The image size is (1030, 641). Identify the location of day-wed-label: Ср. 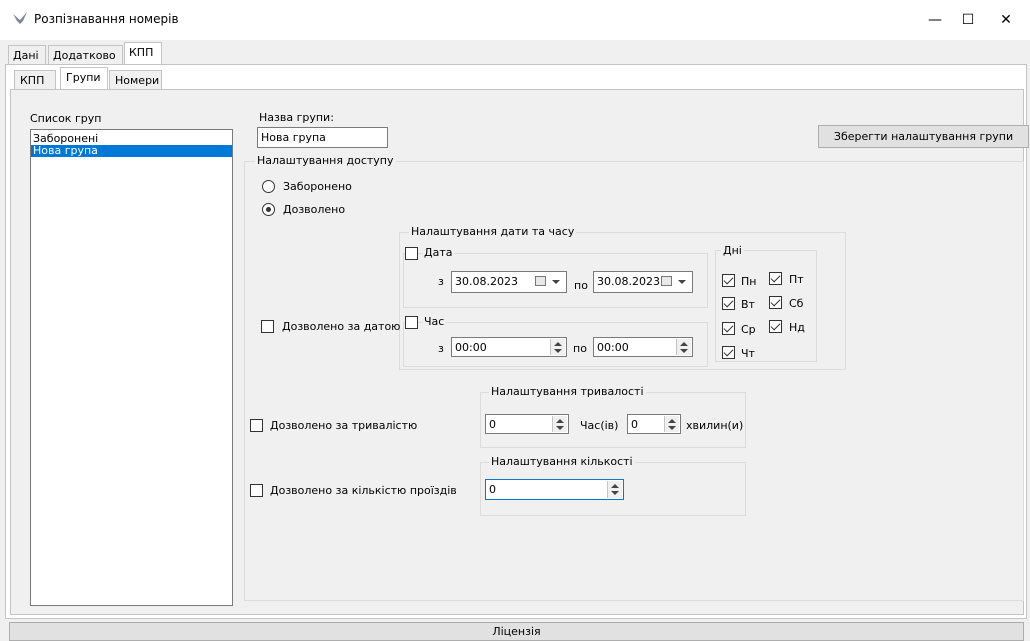
(748, 329).